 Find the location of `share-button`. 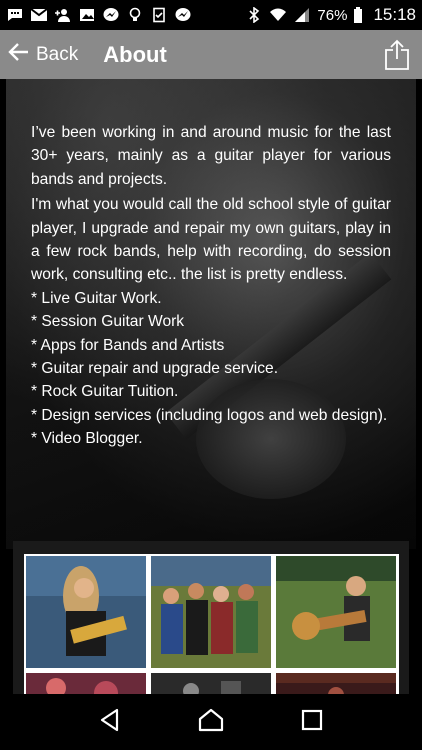

share-button is located at coordinates (397, 55).